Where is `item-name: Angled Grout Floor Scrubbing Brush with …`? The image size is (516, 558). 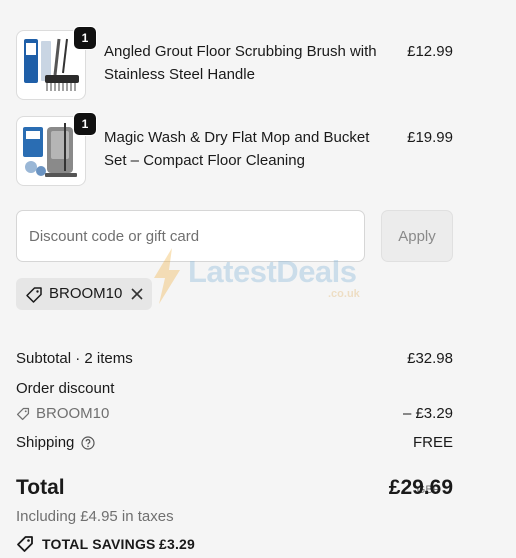
item-name: Angled Grout Floor Scrubbing Brush with … is located at coordinates (240, 63).